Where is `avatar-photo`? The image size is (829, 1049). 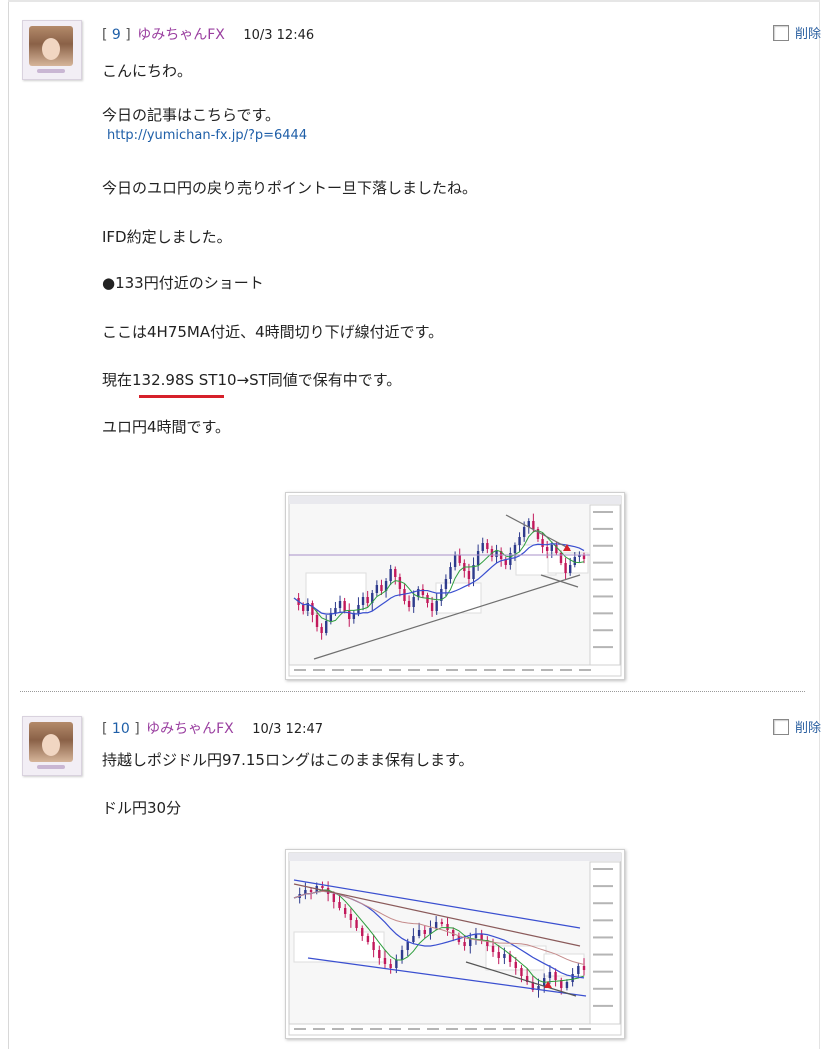
avatar-photo is located at coordinates (51, 46).